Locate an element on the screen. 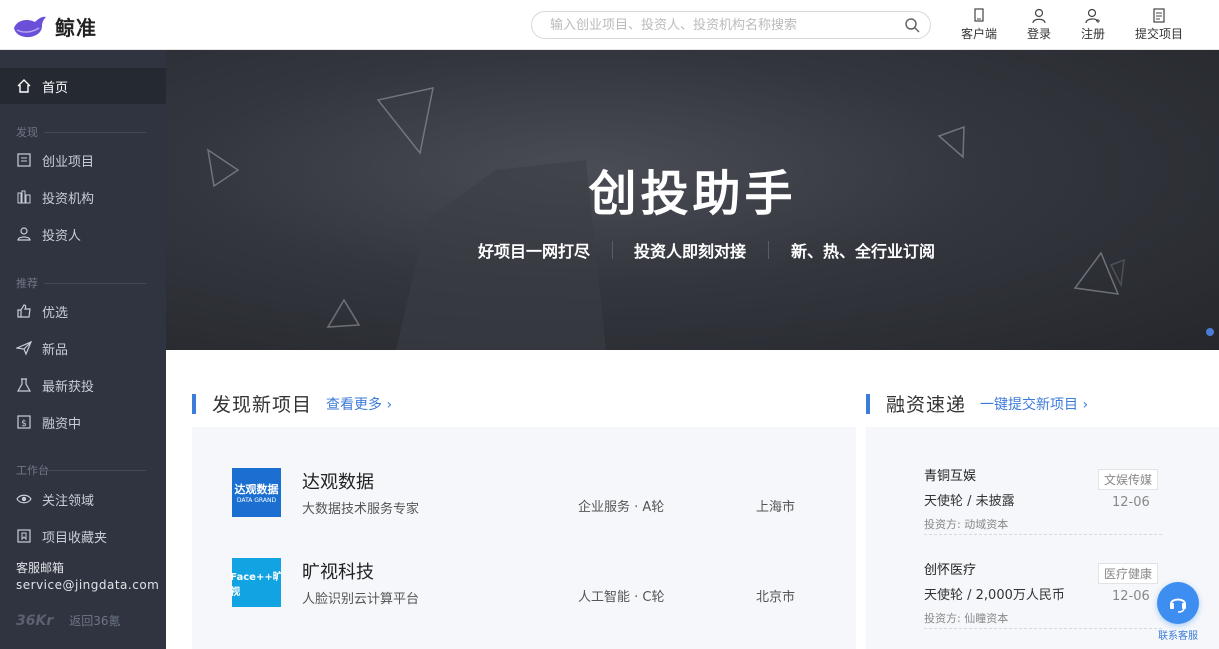  projects-header: 发现新项目 查看更多 › is located at coordinates (292, 403).